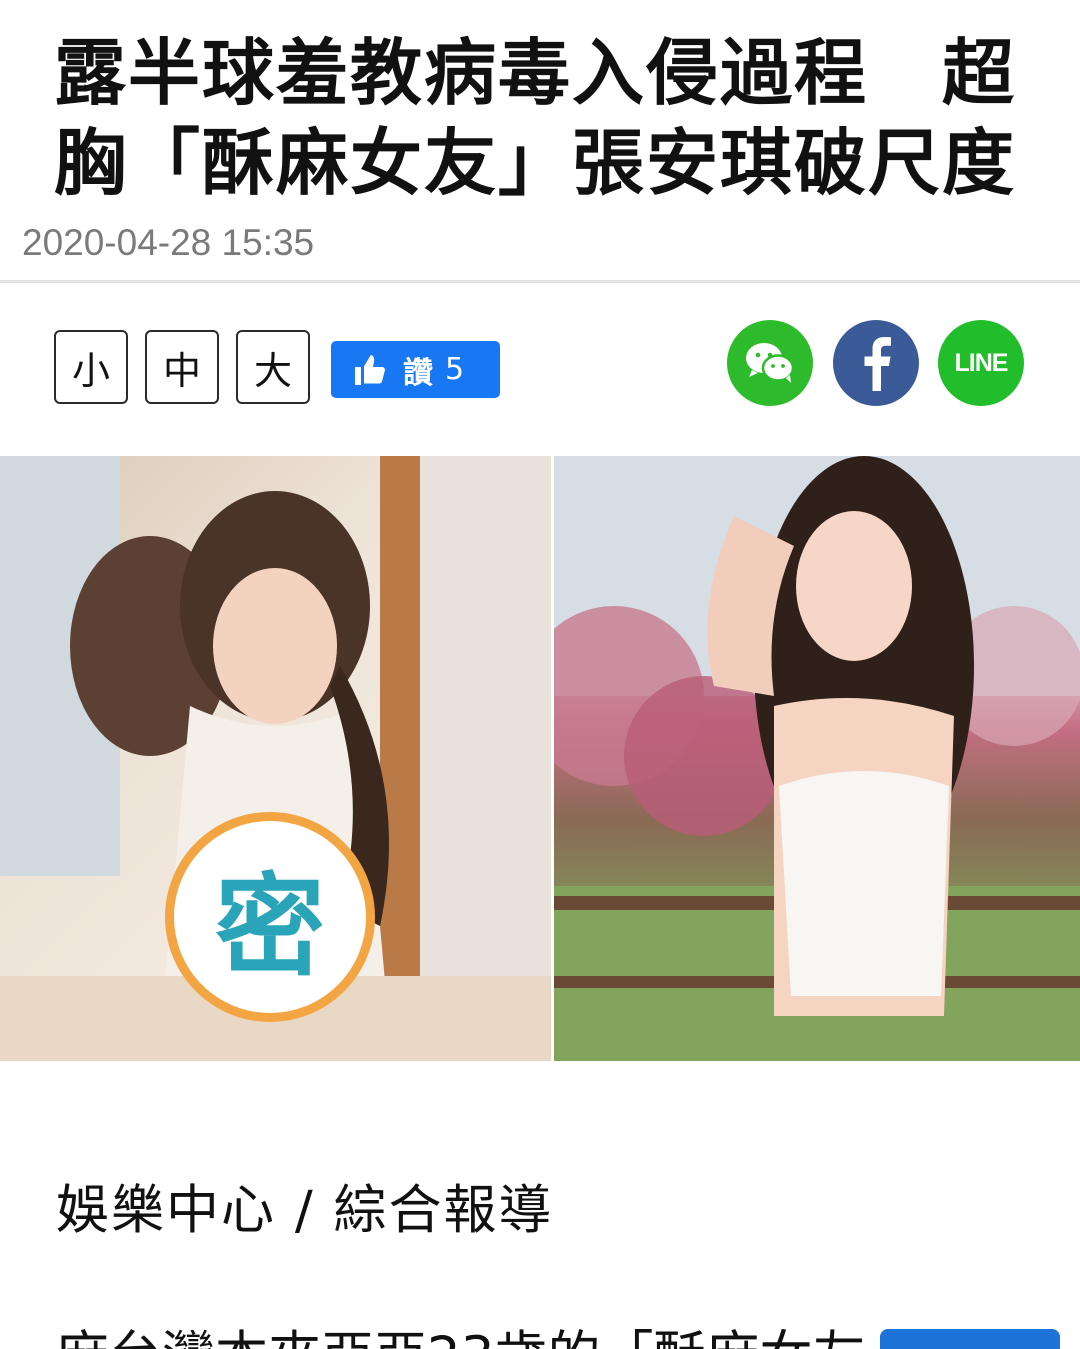 This screenshot has height=1349, width=1080. What do you see at coordinates (534, 118) in the screenshot?
I see `article-title: 露半球羞教病毒入侵過程 超 胸「酥麻女友」張安琪破尺度` at bounding box center [534, 118].